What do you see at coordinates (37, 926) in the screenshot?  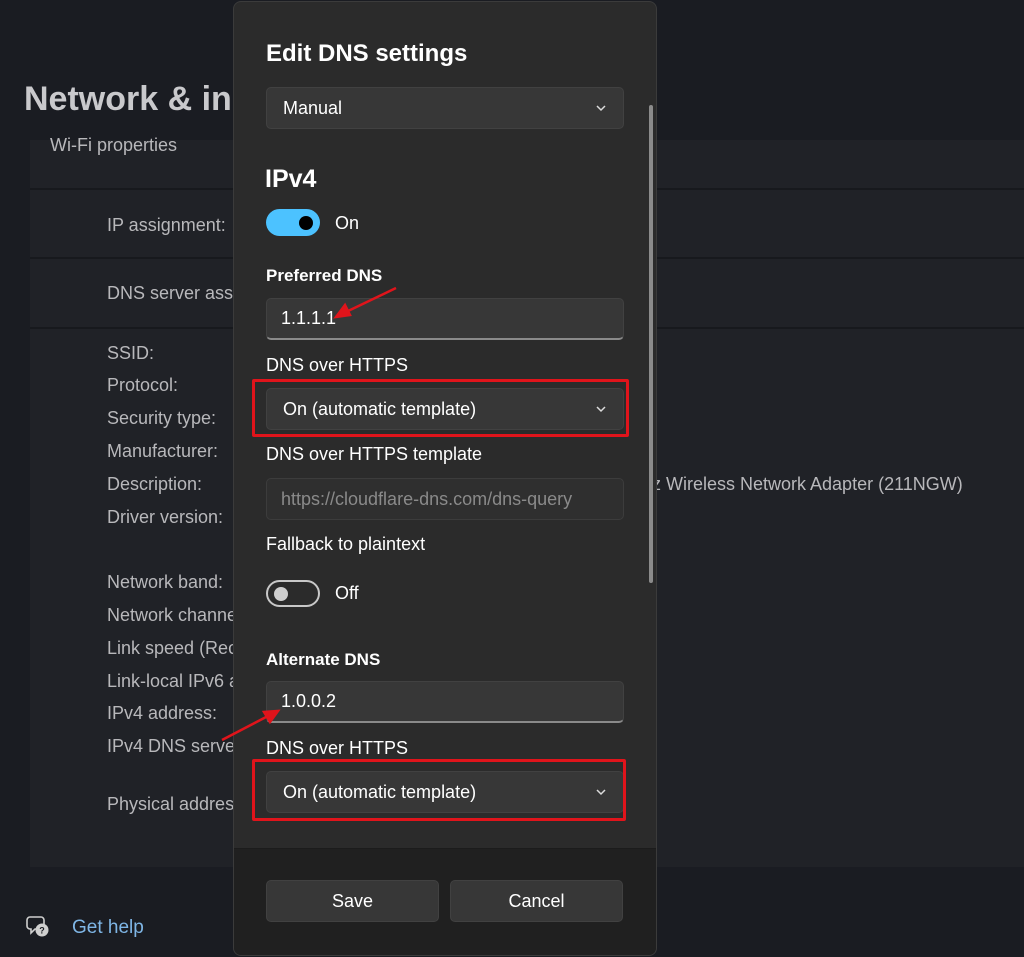 I see `help-icon: ?` at bounding box center [37, 926].